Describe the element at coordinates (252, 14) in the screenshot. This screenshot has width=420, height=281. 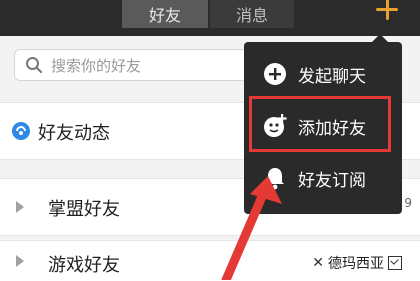
I see `tab-messages: 消息` at that location.